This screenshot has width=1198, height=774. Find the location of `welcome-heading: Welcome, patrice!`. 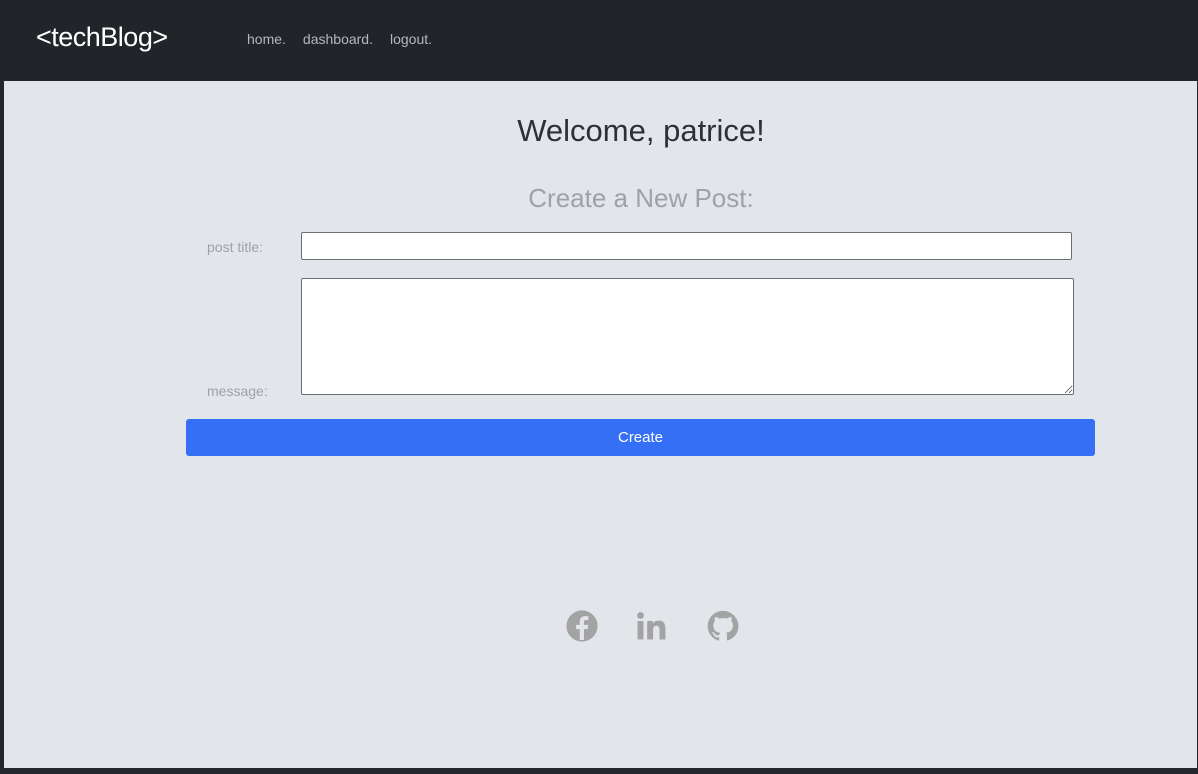

welcome-heading: Welcome, patrice! is located at coordinates (641, 130).